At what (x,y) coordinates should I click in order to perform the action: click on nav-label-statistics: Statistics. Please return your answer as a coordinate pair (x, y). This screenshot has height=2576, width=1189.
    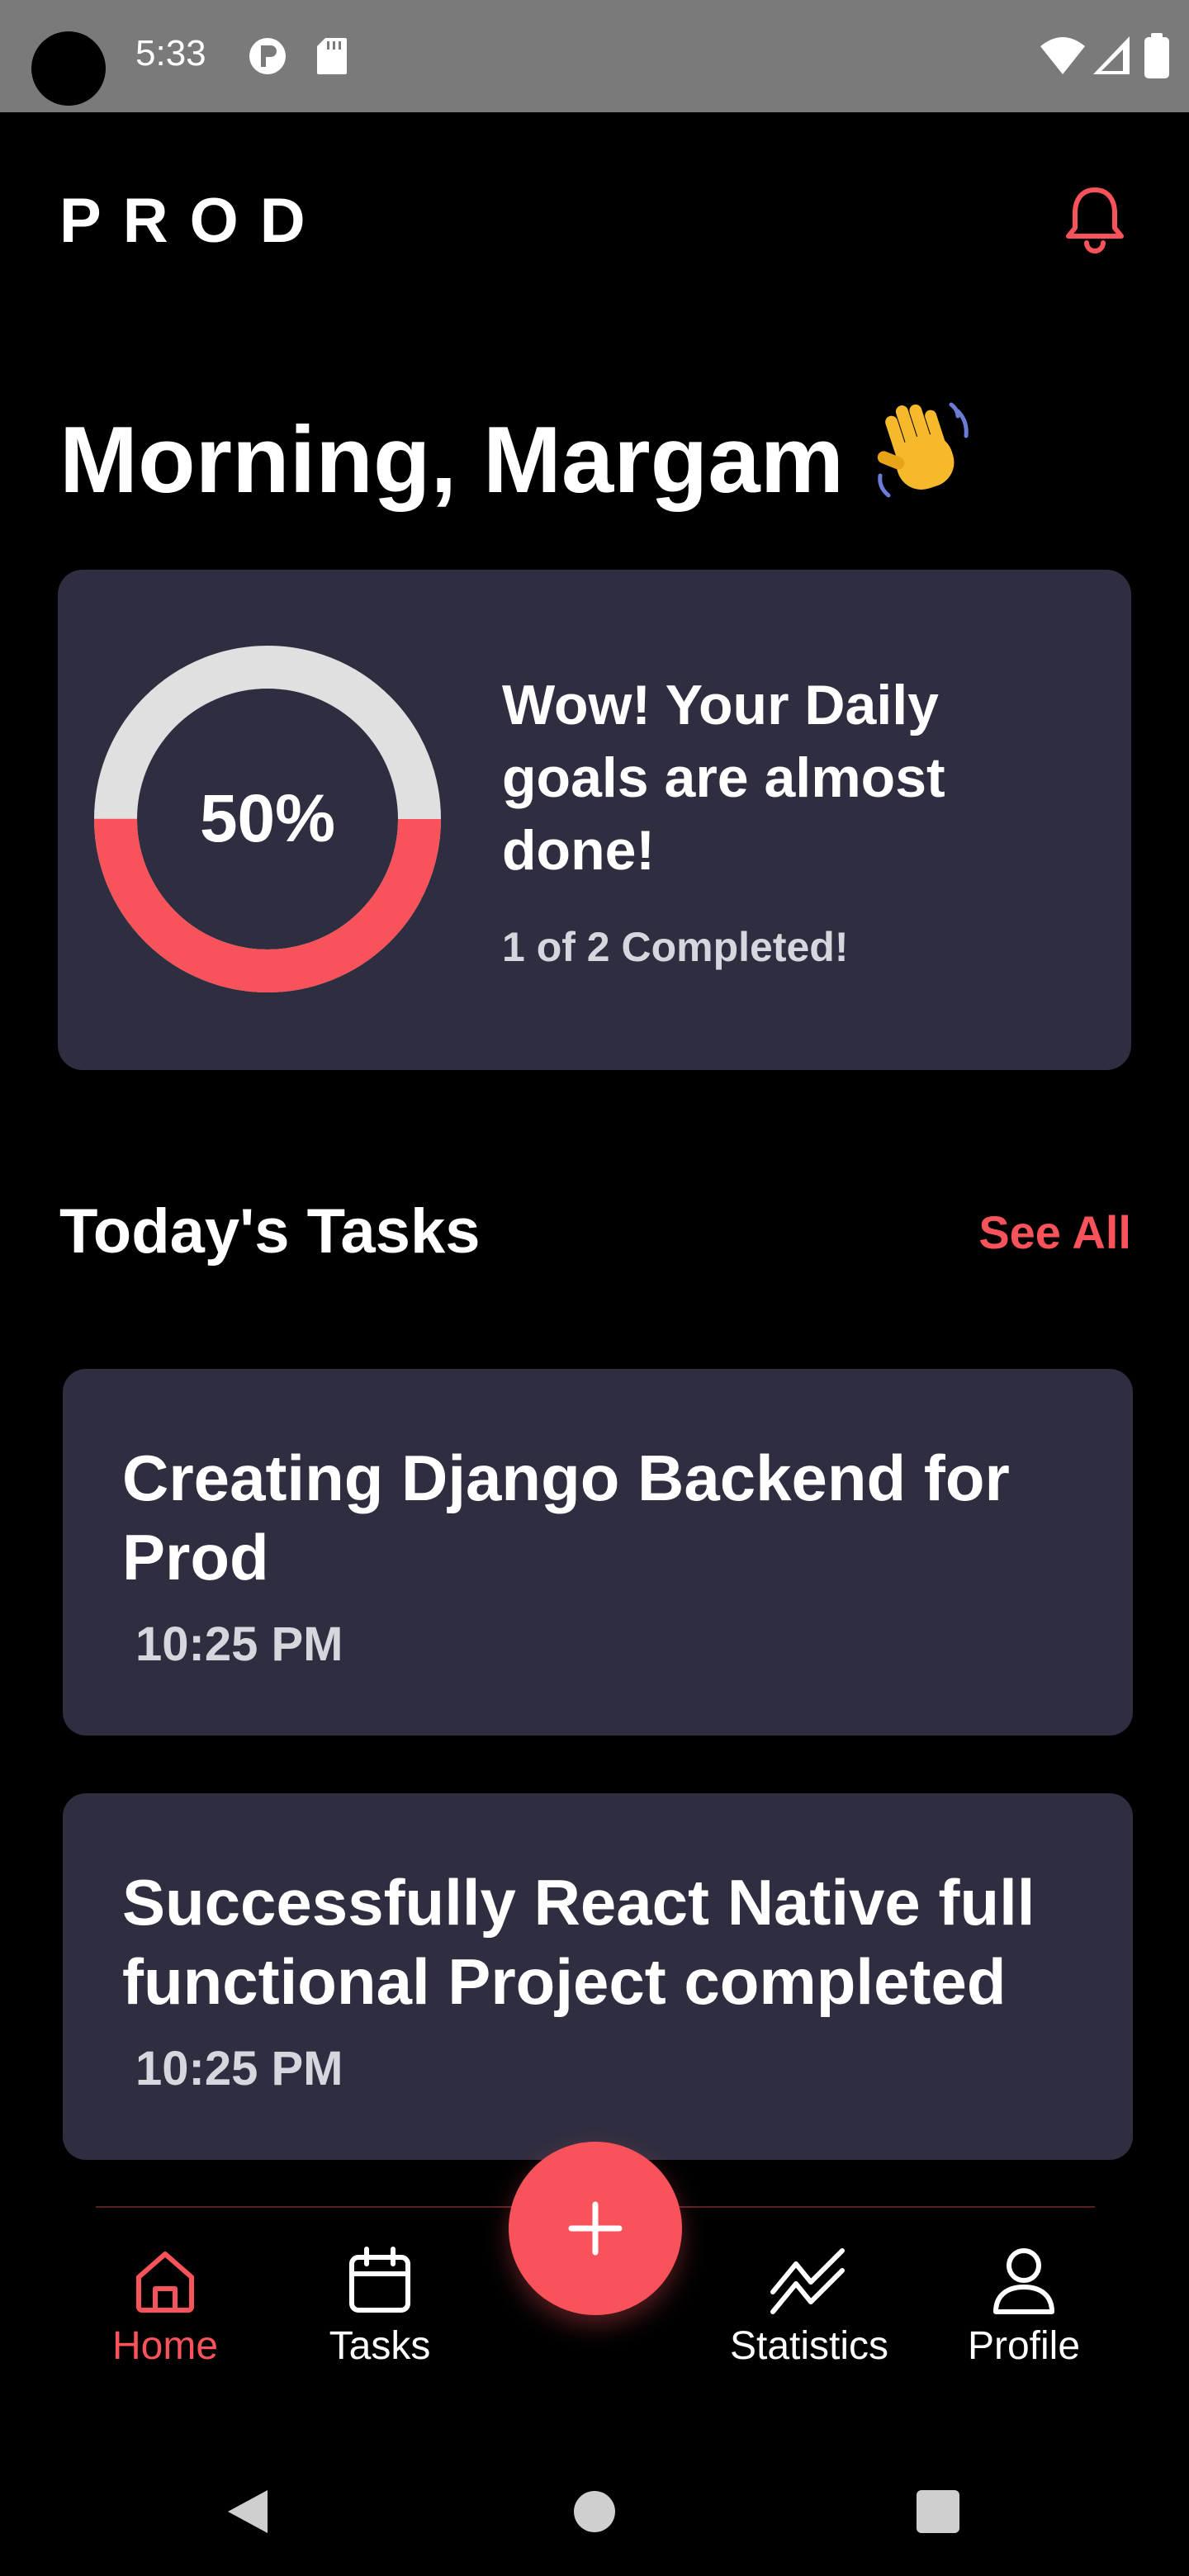
    Looking at the image, I should click on (809, 2346).